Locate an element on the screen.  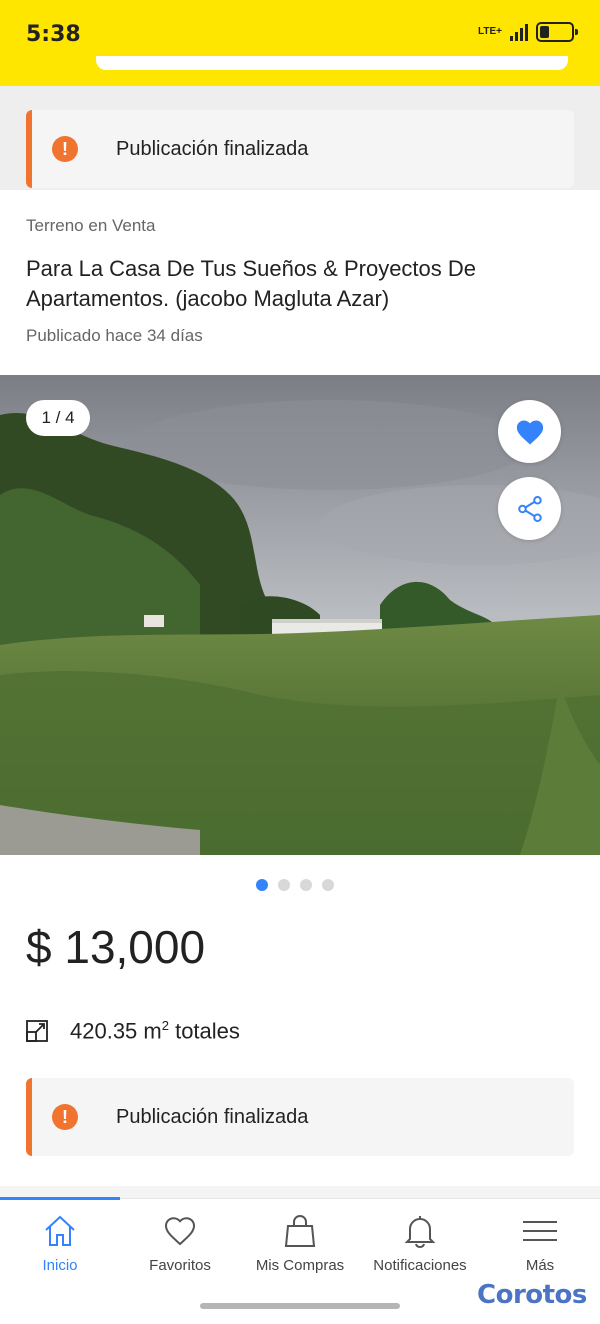
tab-label: Inicio is located at coordinates (60, 1265).